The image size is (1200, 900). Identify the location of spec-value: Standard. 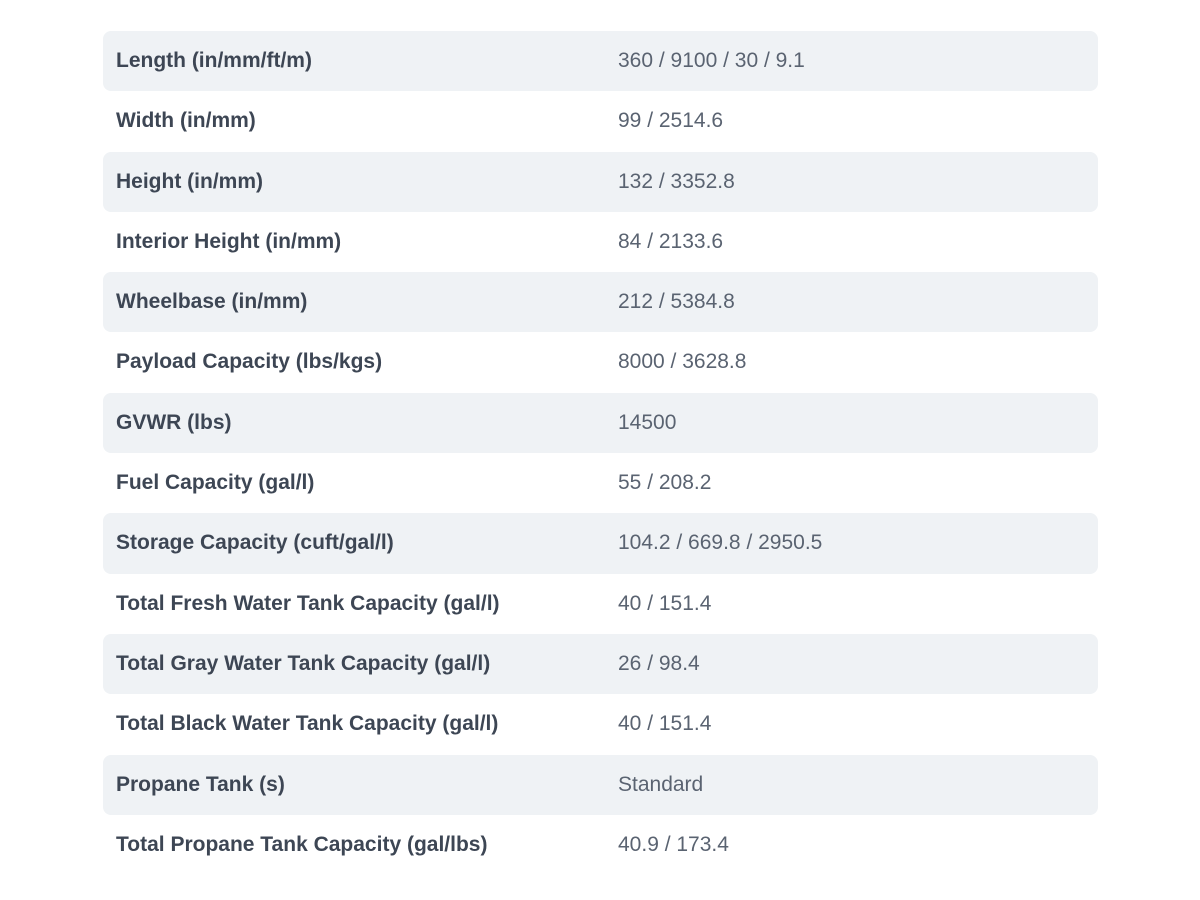
(661, 784).